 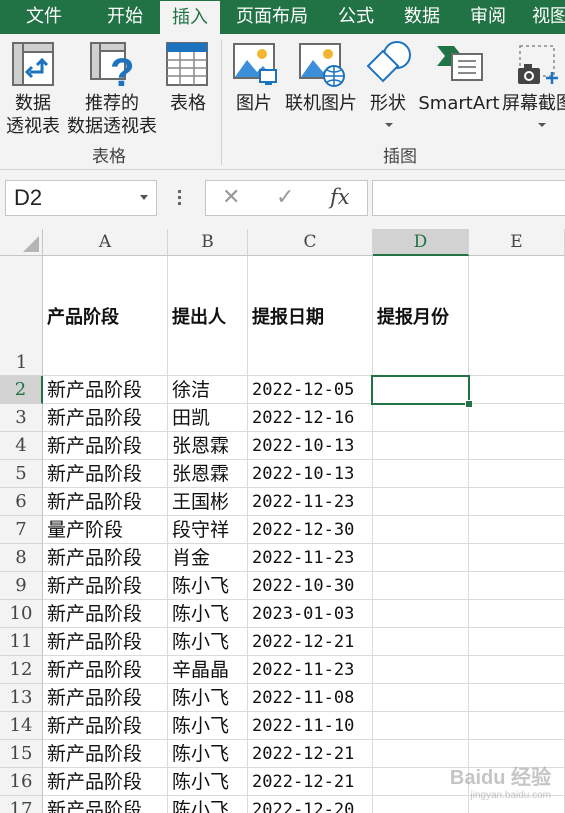 What do you see at coordinates (21, 558) in the screenshot?
I see `row-header: 8` at bounding box center [21, 558].